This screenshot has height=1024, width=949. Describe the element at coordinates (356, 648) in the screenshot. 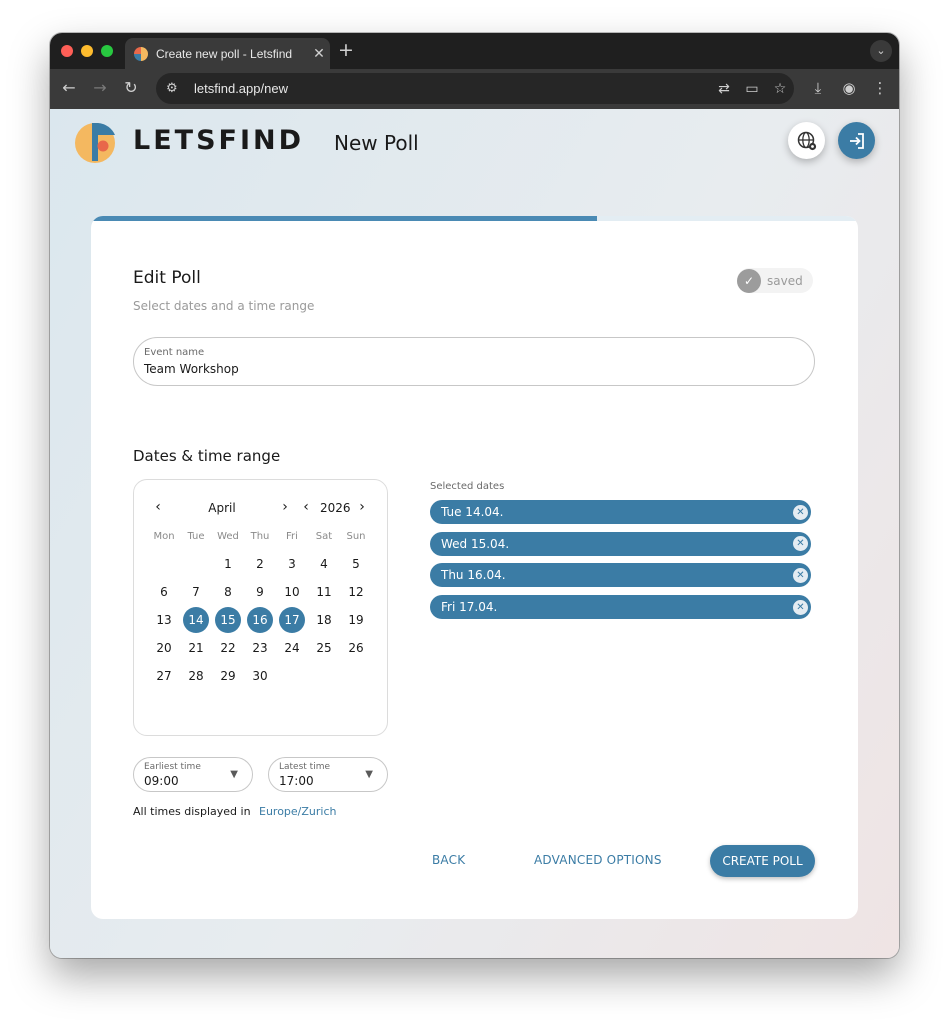

I see `calendar-day: 26` at that location.